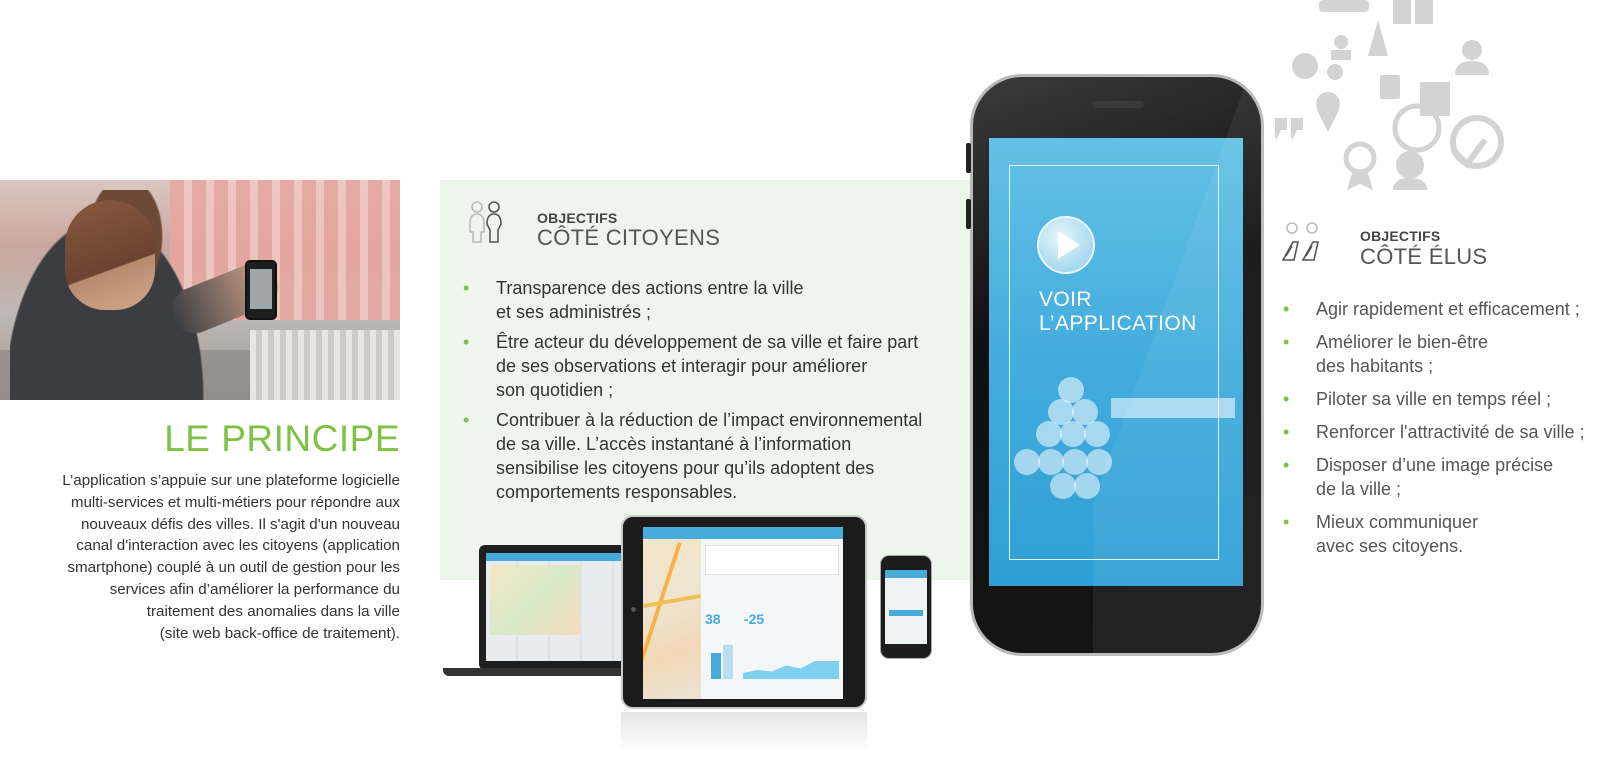  I want to click on principe-line: traitement des anomalies dans la ville, so click(273, 611).